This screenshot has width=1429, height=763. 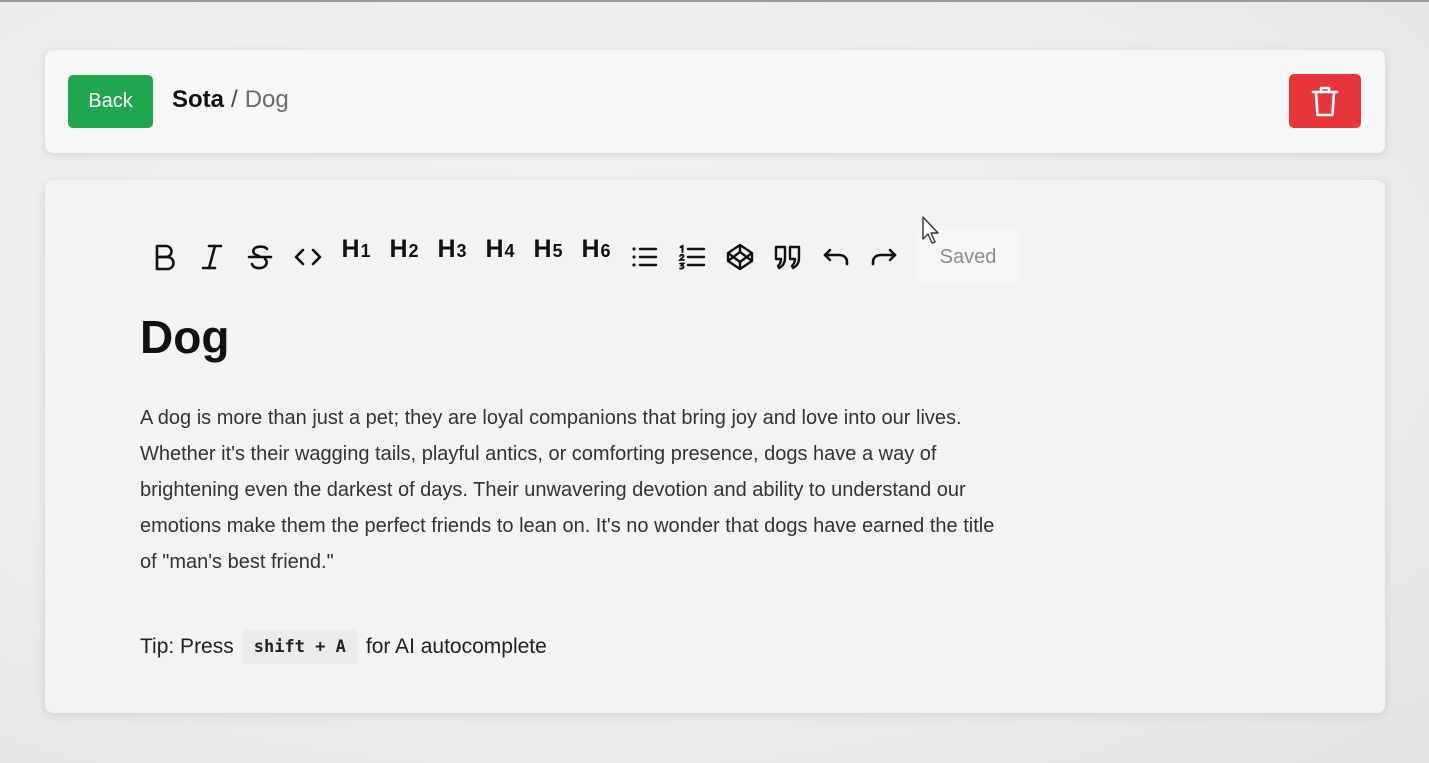 I want to click on codepen-icon, so click(x=740, y=257).